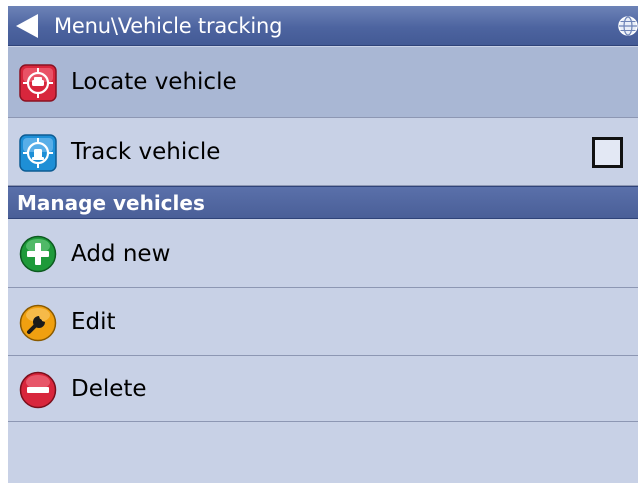 Image resolution: width=638 pixels, height=483 pixels. I want to click on track-vehicle-icon, so click(38, 153).